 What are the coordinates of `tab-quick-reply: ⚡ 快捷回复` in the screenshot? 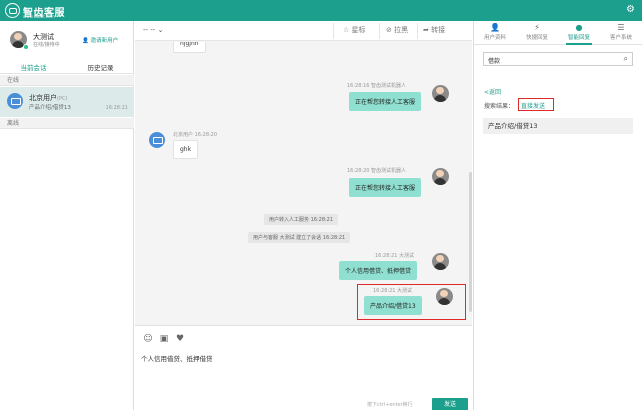 It's located at (537, 32).